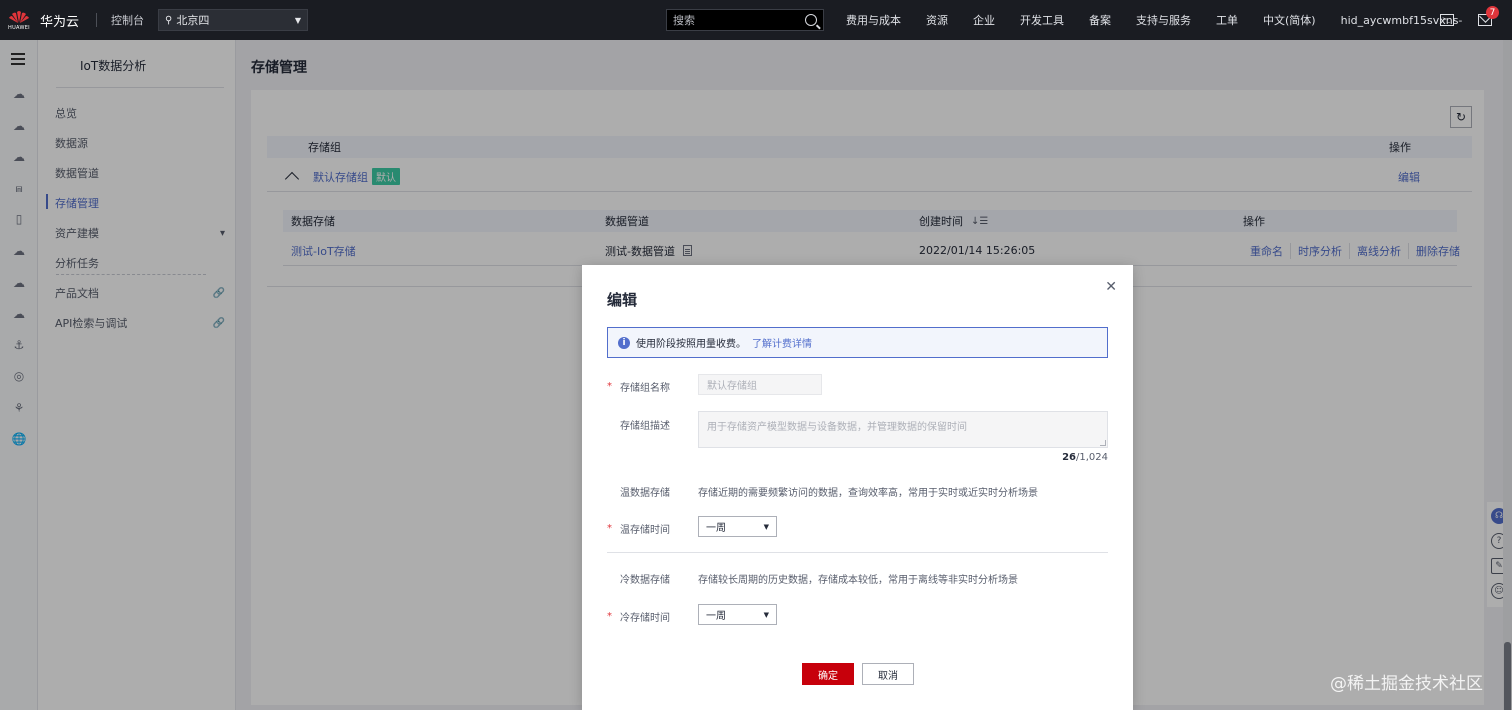 The height and width of the screenshot is (710, 1512). I want to click on billing-notice: i 使用阶段按照用量收费。 了解计费详情, so click(857, 342).